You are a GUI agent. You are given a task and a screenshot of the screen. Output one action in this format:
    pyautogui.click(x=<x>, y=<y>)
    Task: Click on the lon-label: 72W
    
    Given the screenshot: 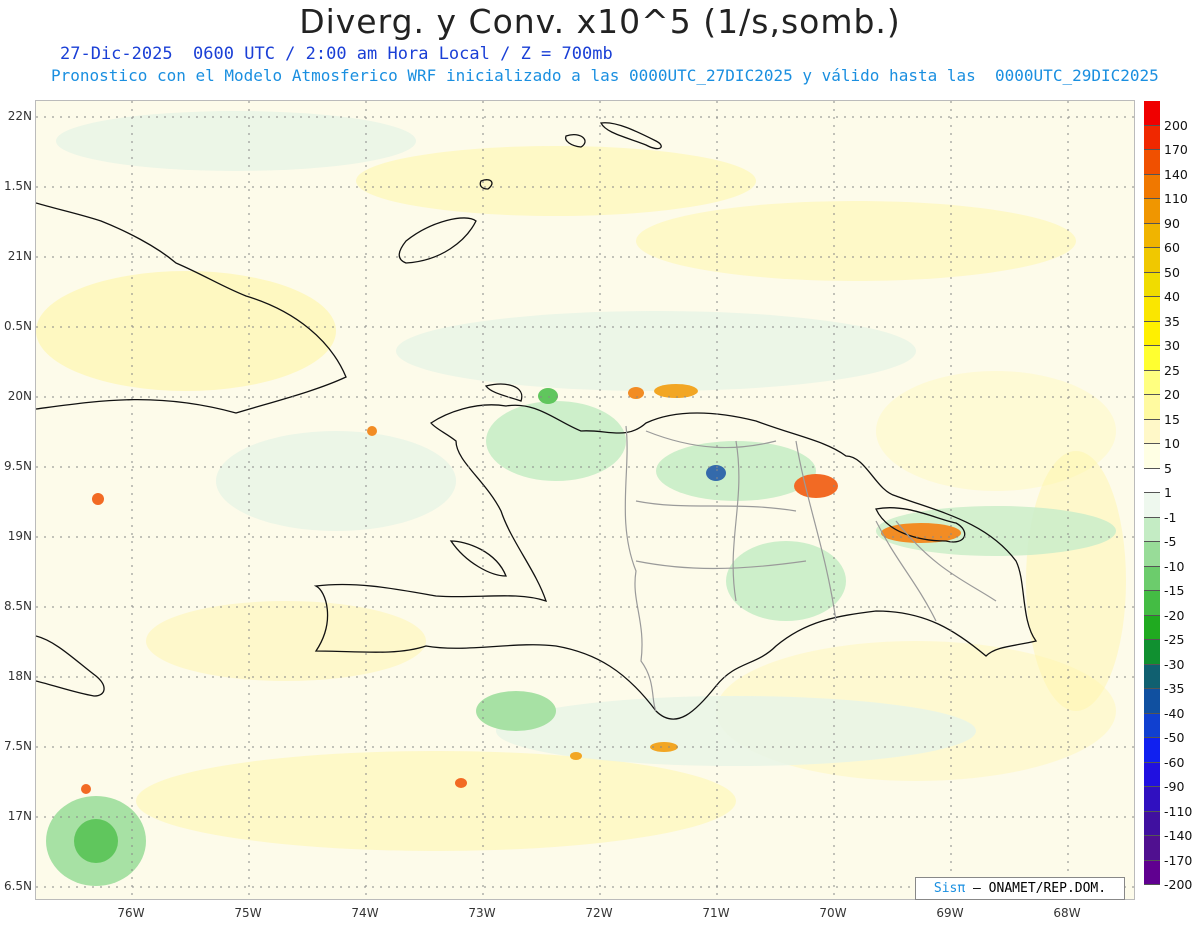 What is the action you would take?
    pyautogui.click(x=599, y=913)
    